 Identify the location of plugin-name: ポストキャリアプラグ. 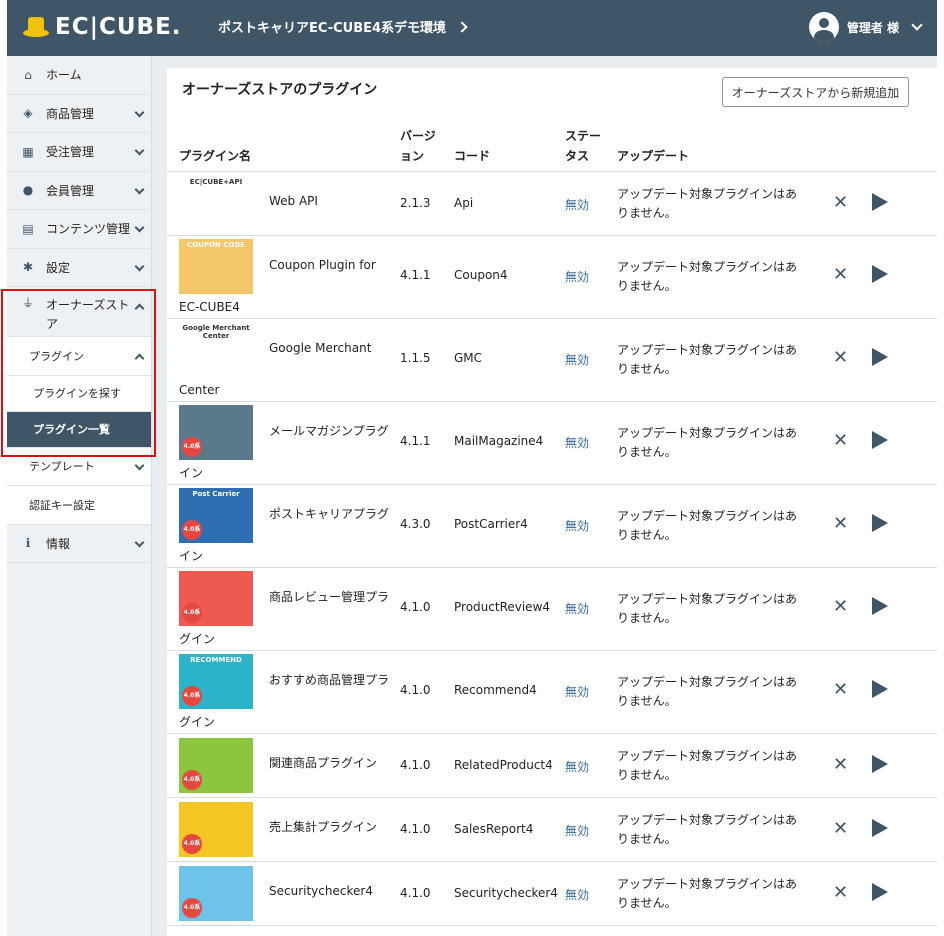
(329, 514).